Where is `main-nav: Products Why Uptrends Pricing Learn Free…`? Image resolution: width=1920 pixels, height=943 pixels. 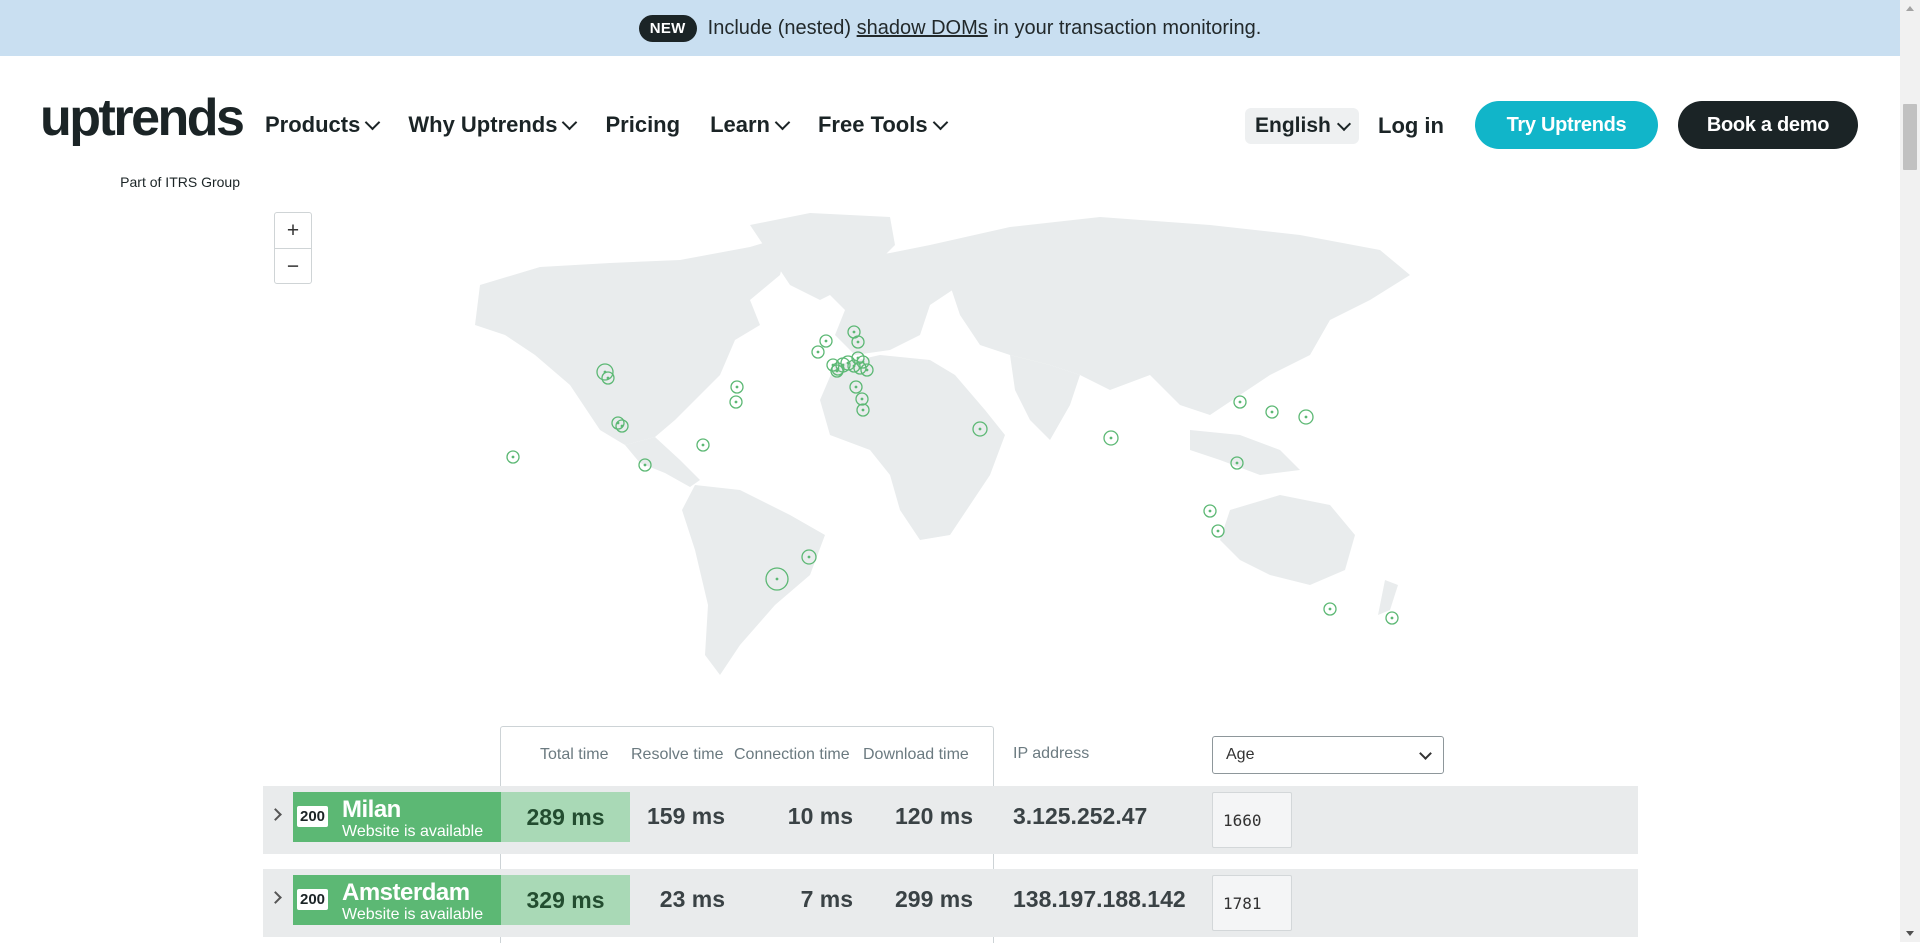
main-nav: Products Why Uptrends Pricing Learn Free… is located at coordinates (620, 125).